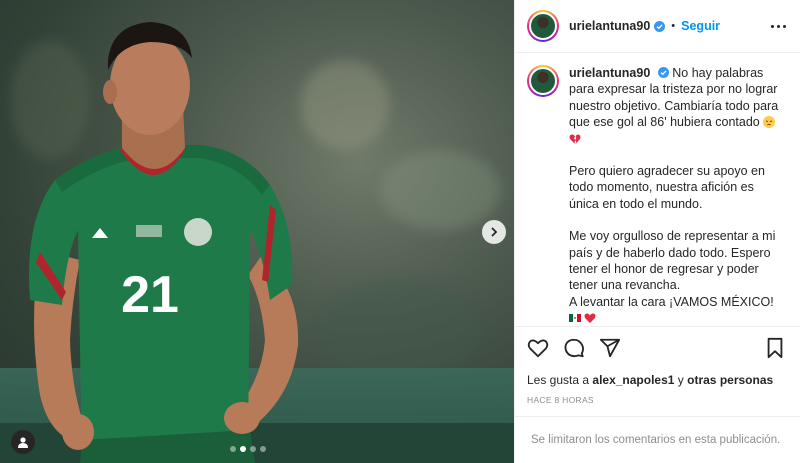 The height and width of the screenshot is (463, 800). What do you see at coordinates (243, 449) in the screenshot?
I see `carousel-dot-active` at bounding box center [243, 449].